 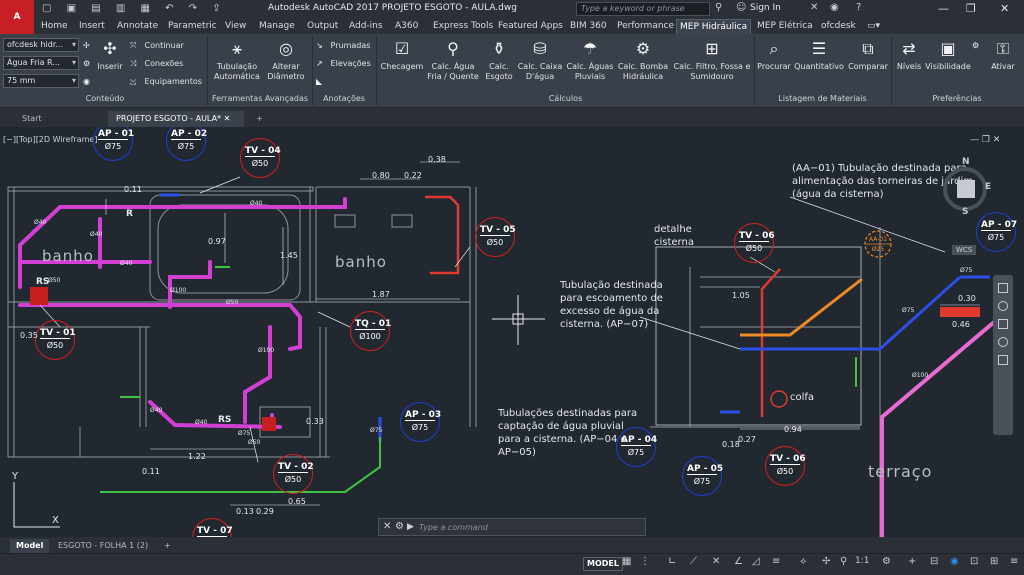 What do you see at coordinates (838, 26) in the screenshot?
I see `tab-ofcdesk: ofcdesk` at bounding box center [838, 26].